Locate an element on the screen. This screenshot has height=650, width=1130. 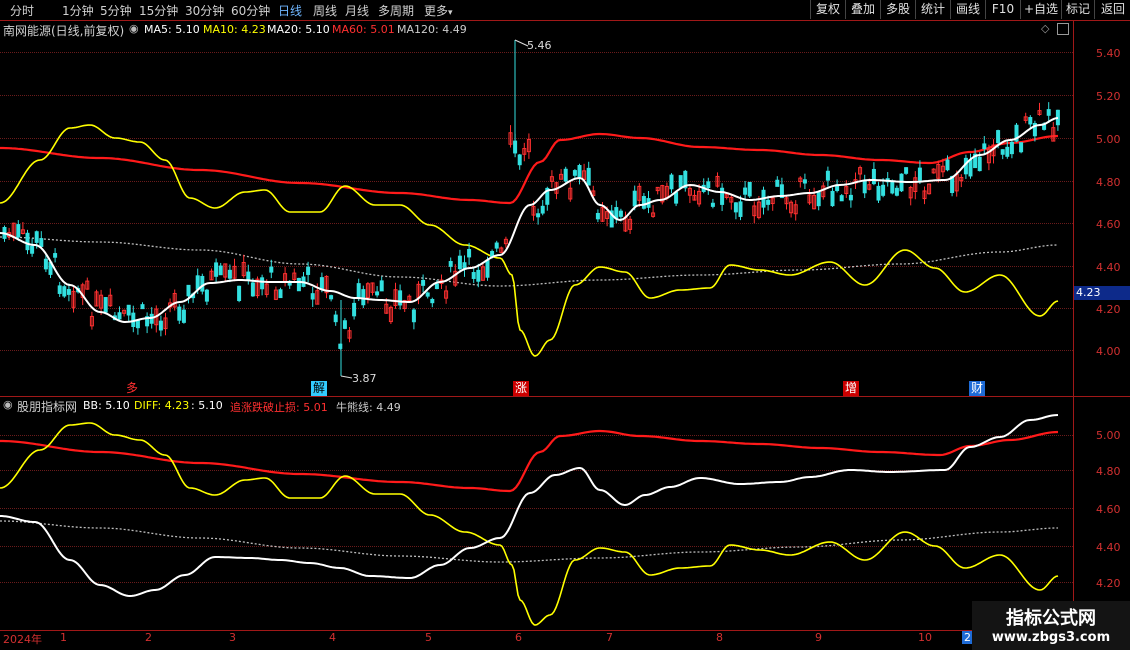
tab-monthly: 月线 is located at coordinates (357, 10).